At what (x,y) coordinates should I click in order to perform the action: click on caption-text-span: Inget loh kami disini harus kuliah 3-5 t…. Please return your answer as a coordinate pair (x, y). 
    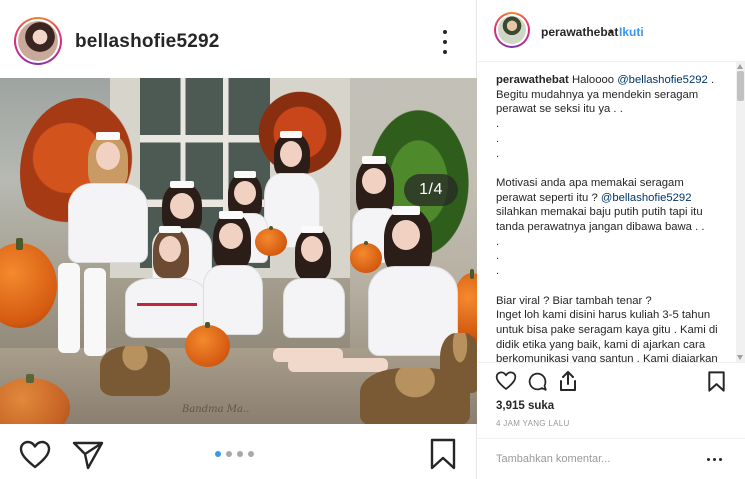
    Looking at the image, I should click on (607, 335).